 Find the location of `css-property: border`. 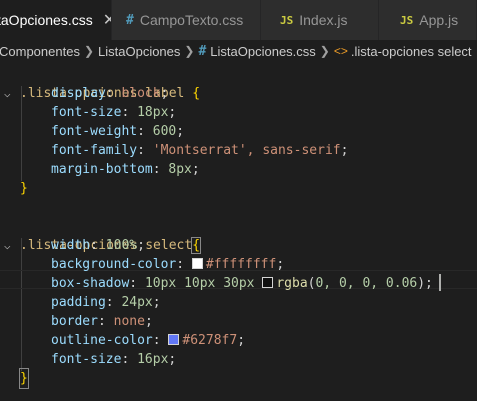

css-property: border is located at coordinates (74, 321).